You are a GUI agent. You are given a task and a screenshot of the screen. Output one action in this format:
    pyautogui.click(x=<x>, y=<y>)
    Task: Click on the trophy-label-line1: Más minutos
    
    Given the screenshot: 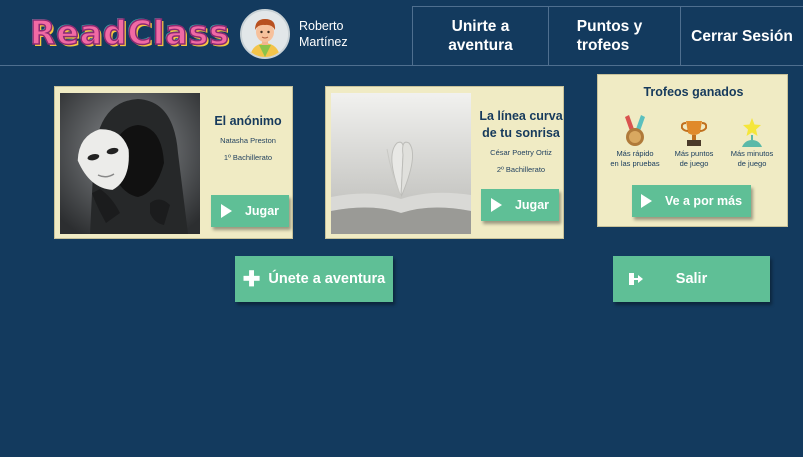 What is the action you would take?
    pyautogui.click(x=752, y=153)
    